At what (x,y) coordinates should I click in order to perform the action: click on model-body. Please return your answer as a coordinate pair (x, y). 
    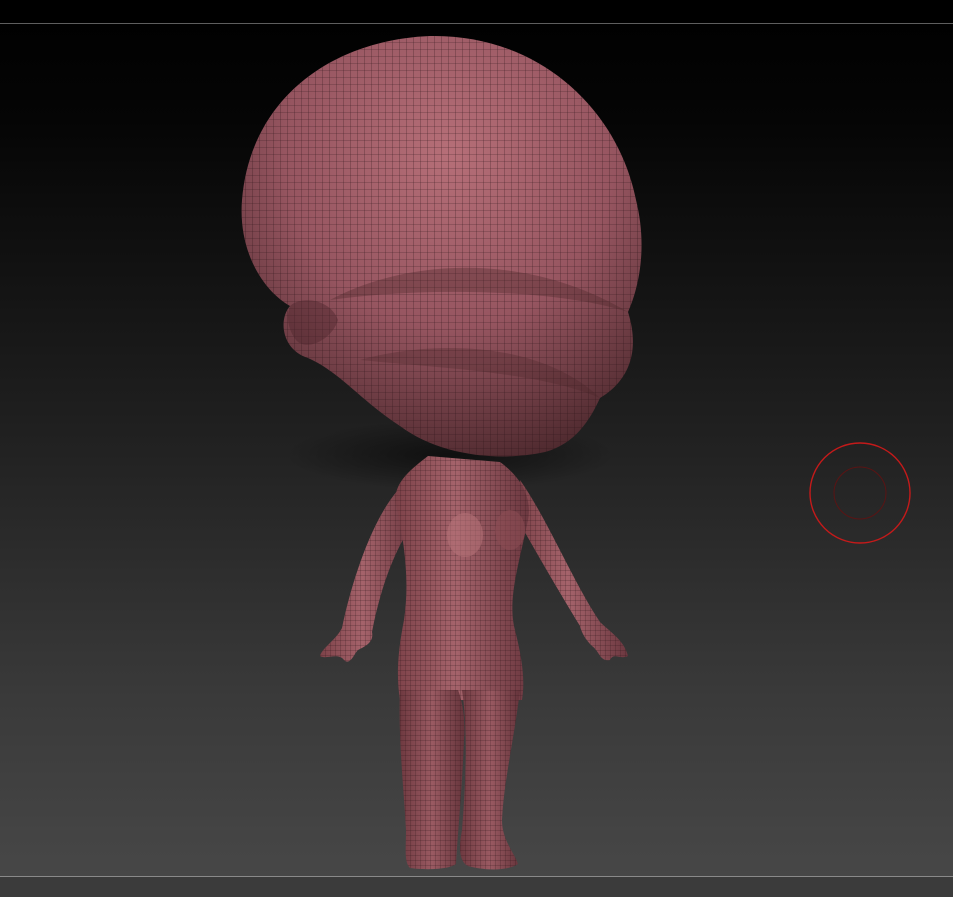
    Looking at the image, I should click on (474, 663).